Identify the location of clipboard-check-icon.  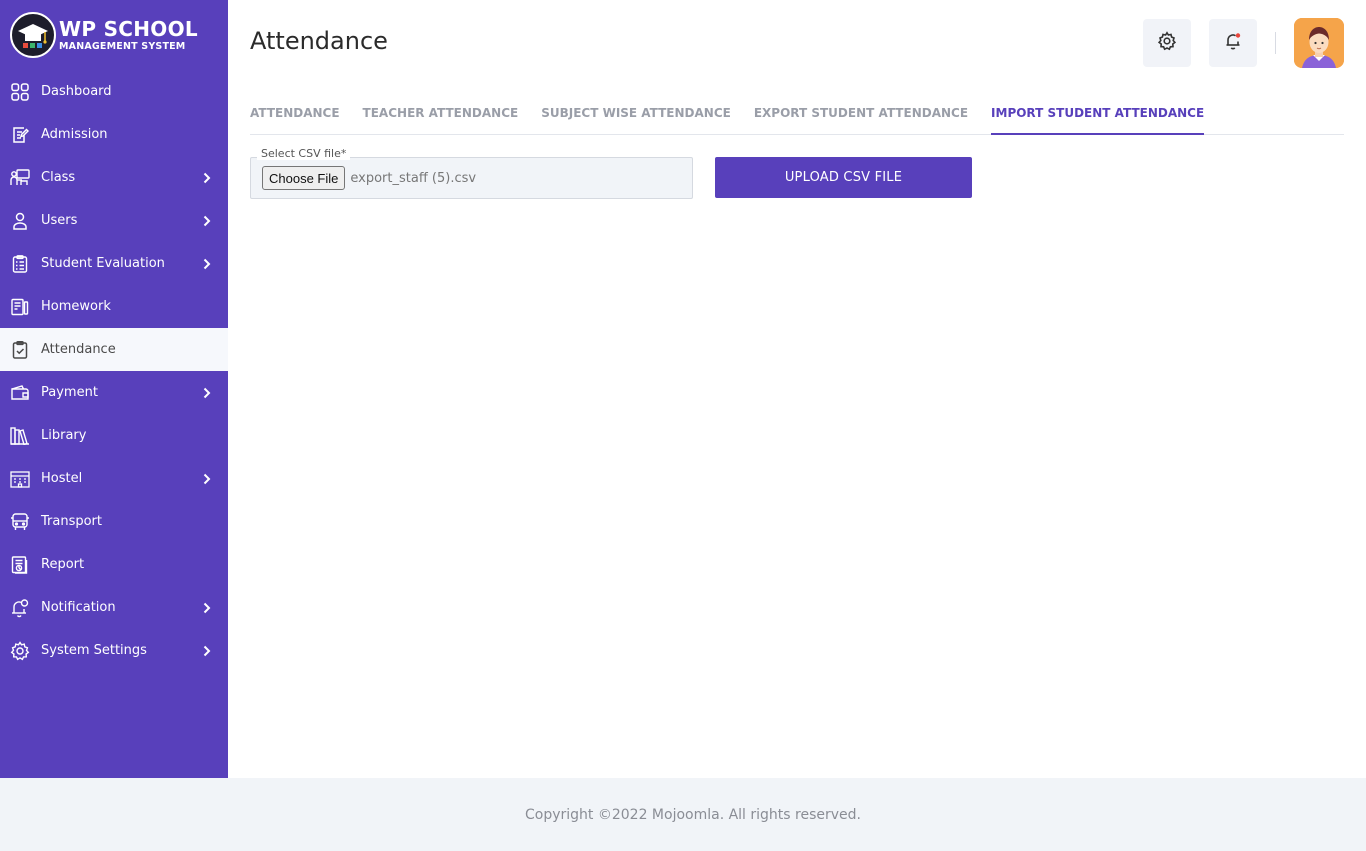
(20, 350).